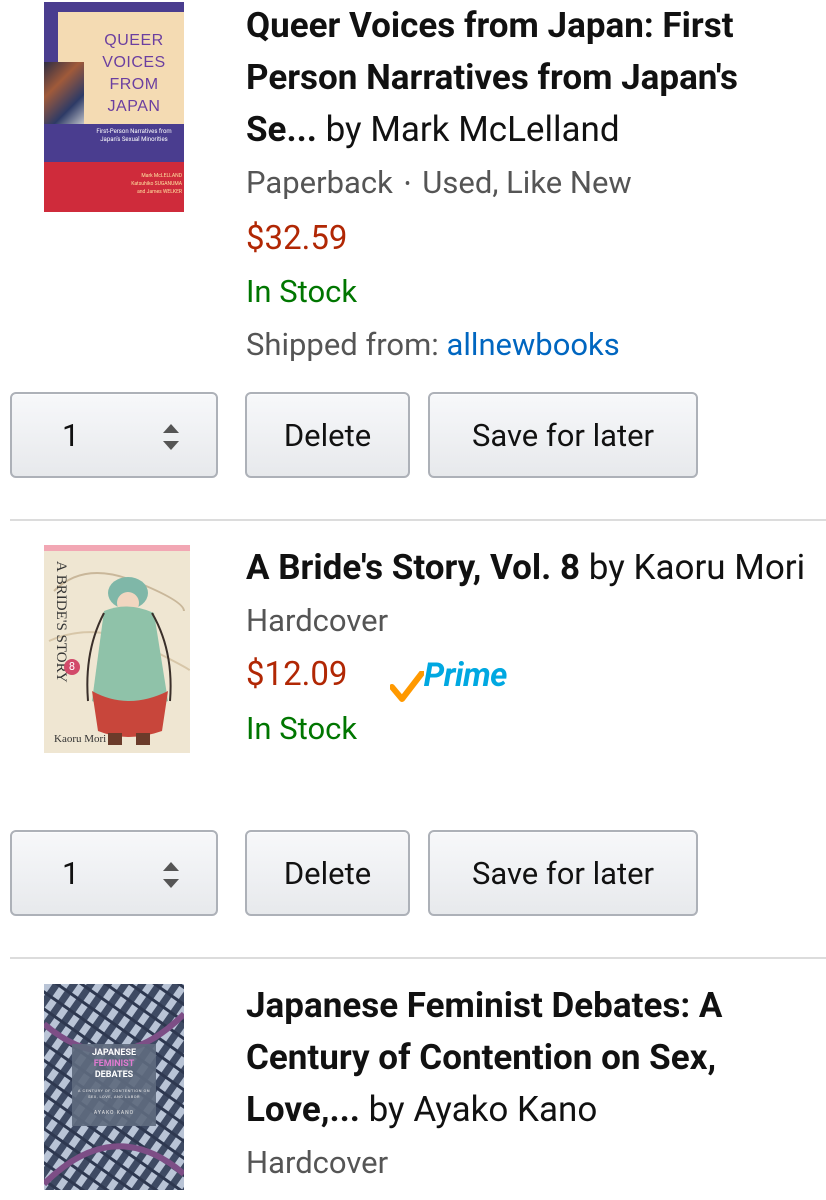  I want to click on item-title: A Bride's Story, Vol. 8 by Kaoru Mori, so click(527, 568).